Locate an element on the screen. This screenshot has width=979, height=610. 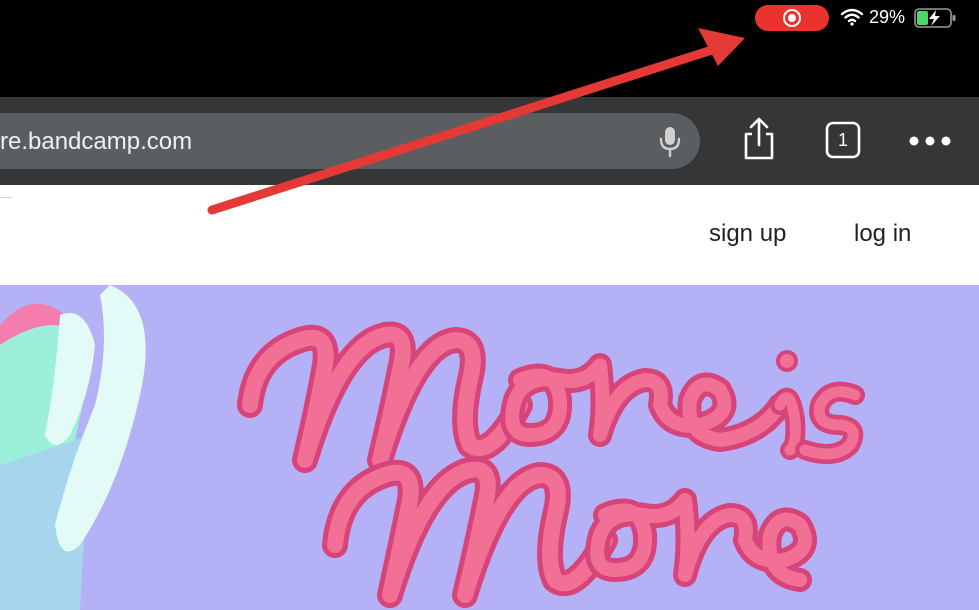
share-icon is located at coordinates (759, 139).